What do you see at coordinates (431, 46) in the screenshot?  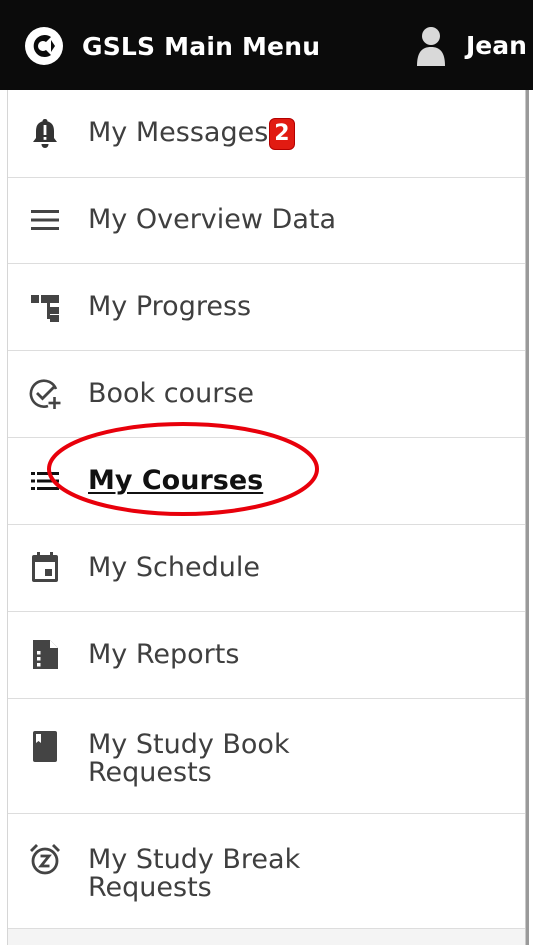 I see `user-icon` at bounding box center [431, 46].